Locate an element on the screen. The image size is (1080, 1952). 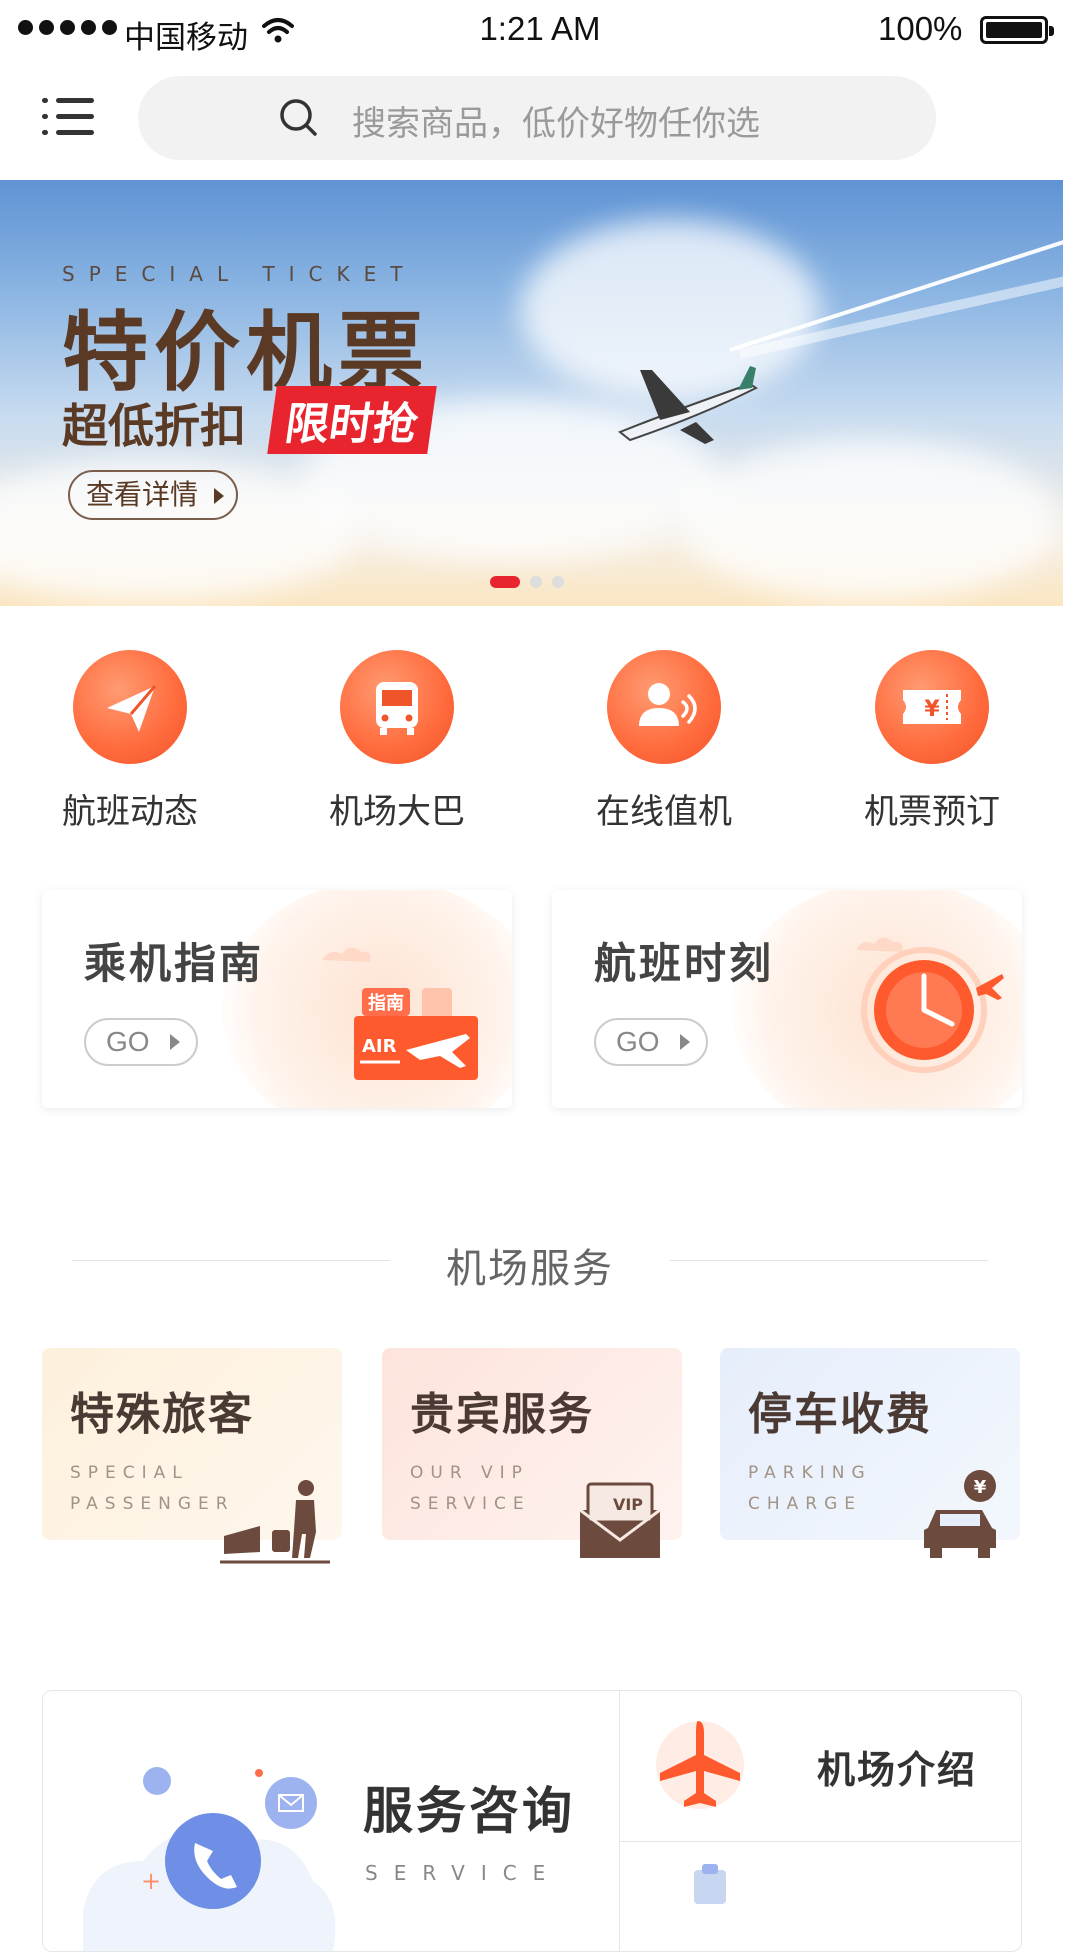
paper-plane-icon is located at coordinates (130, 707).